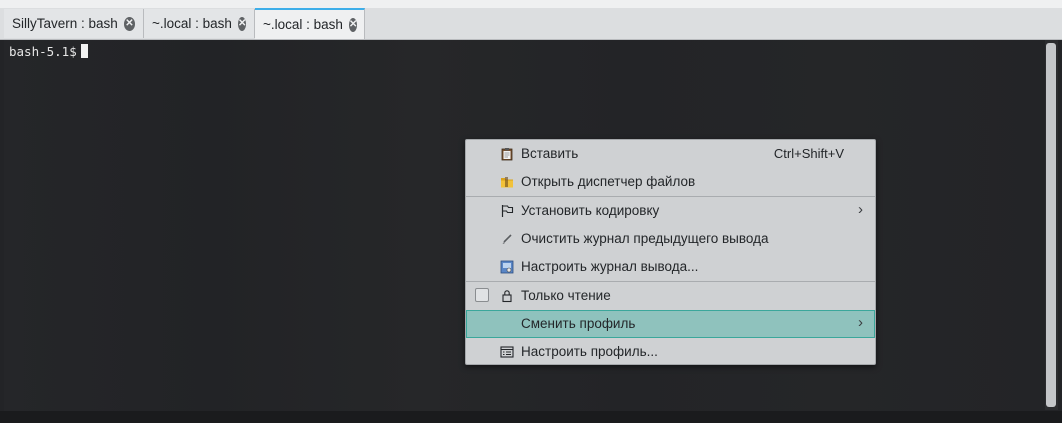  What do you see at coordinates (48, 51) in the screenshot?
I see `terminal-prompt: bash-5.1$` at bounding box center [48, 51].